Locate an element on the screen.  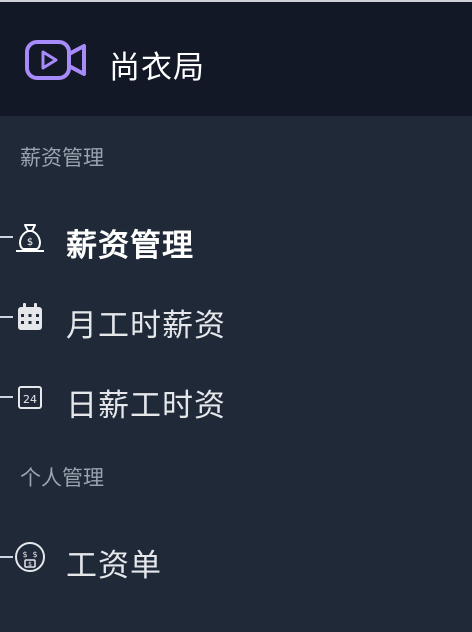
nav-item-payslip: $ $ $ 工资单 is located at coordinates (236, 558).